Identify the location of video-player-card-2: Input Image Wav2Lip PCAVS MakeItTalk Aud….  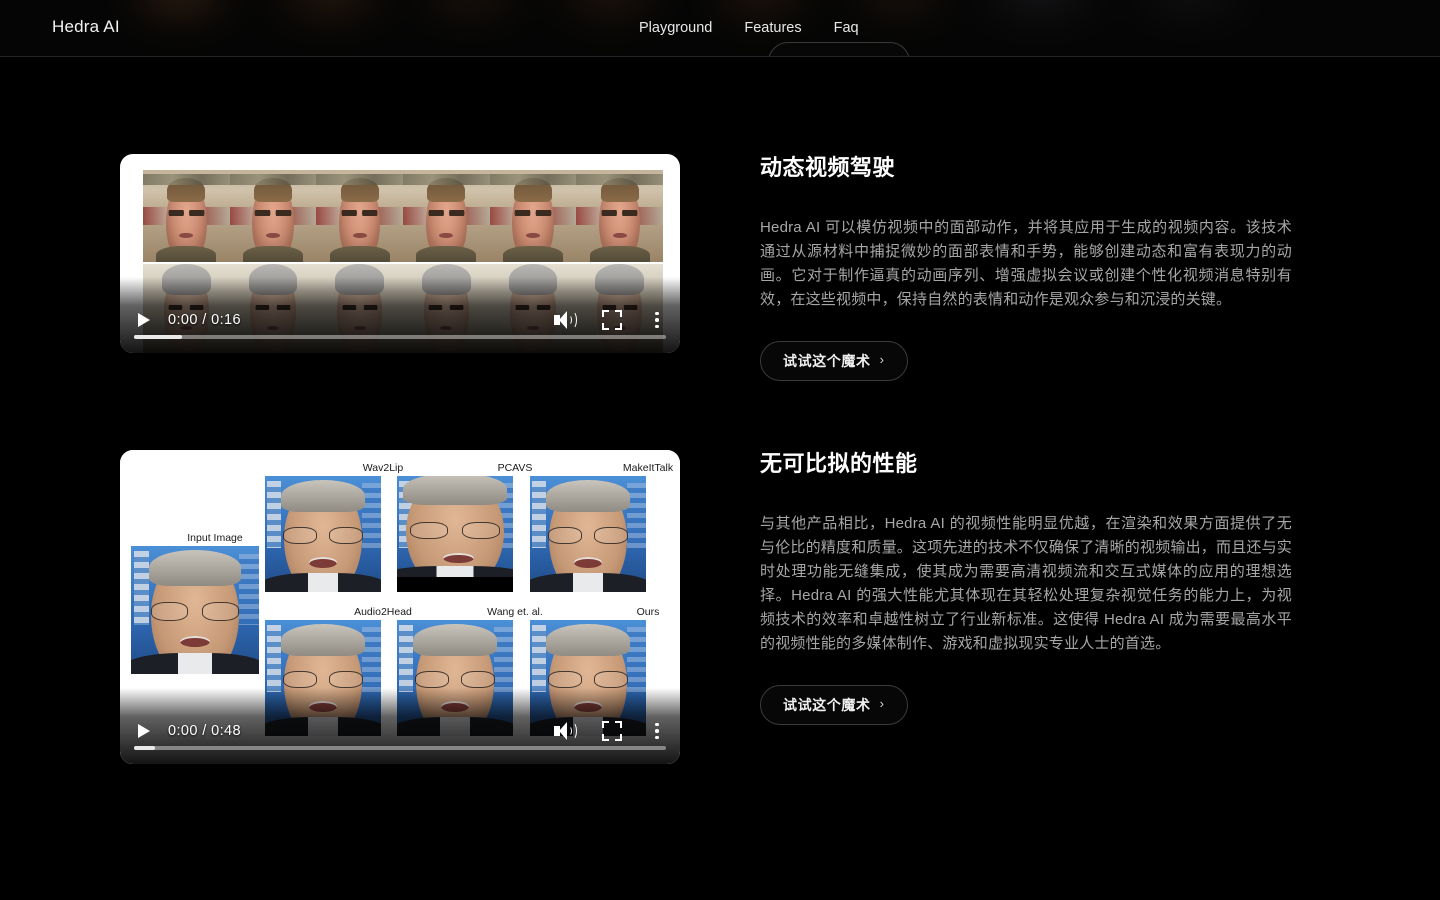
(400, 607).